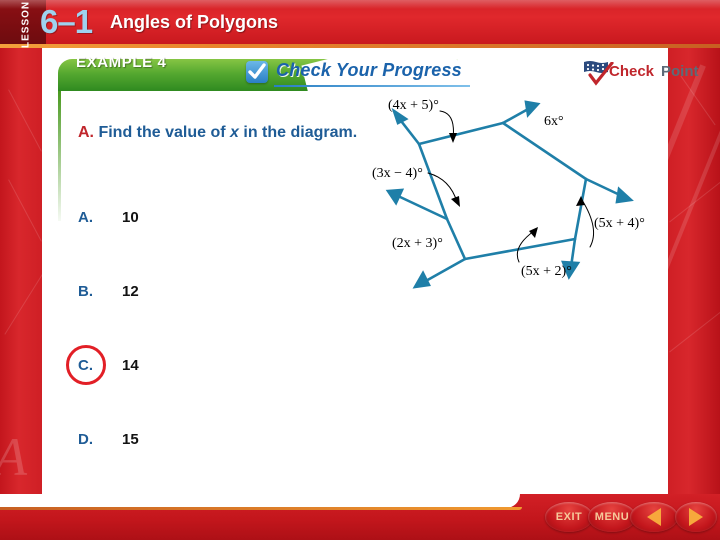  Describe the element at coordinates (85, 291) in the screenshot. I see `choice-letter: B.` at that location.